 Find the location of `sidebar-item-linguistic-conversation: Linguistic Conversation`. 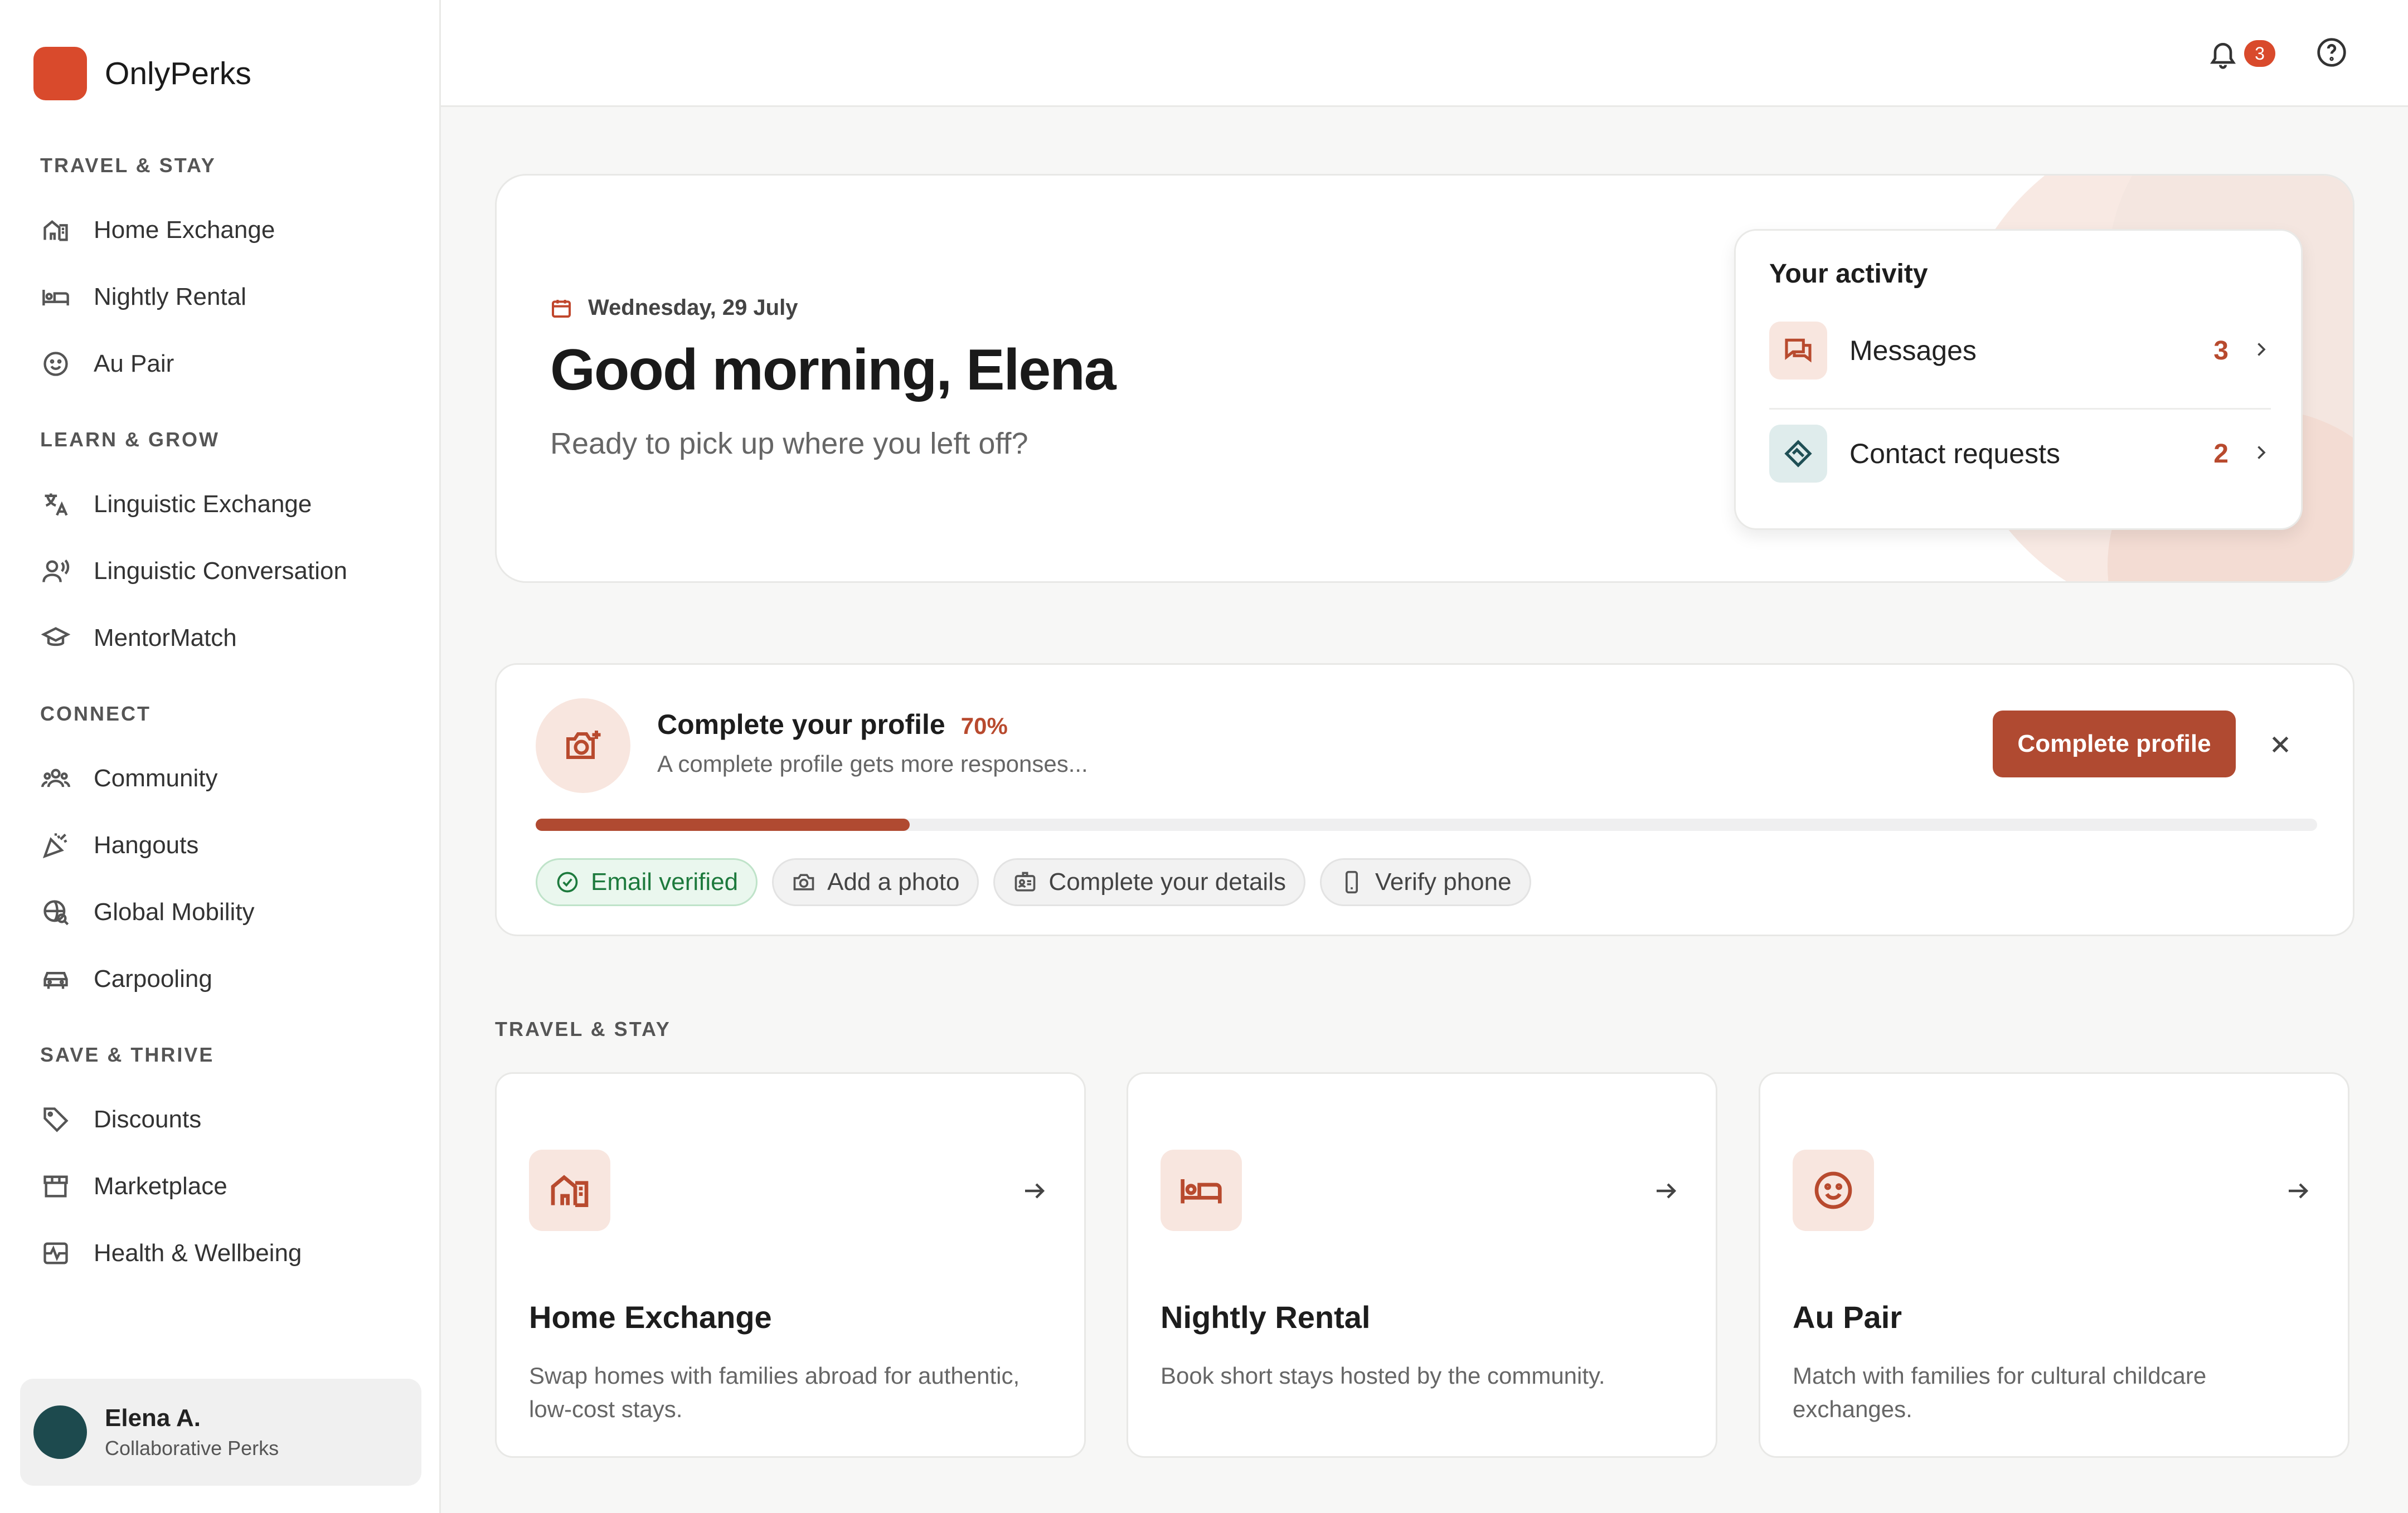

sidebar-item-linguistic-conversation: Linguistic Conversation is located at coordinates (194, 571).